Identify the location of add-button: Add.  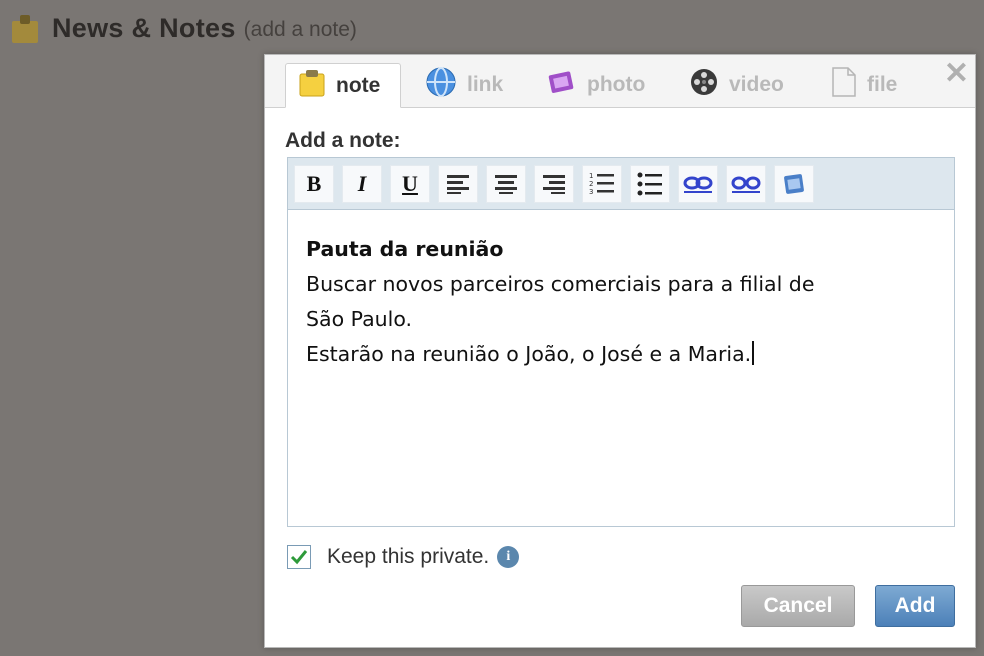
(915, 606).